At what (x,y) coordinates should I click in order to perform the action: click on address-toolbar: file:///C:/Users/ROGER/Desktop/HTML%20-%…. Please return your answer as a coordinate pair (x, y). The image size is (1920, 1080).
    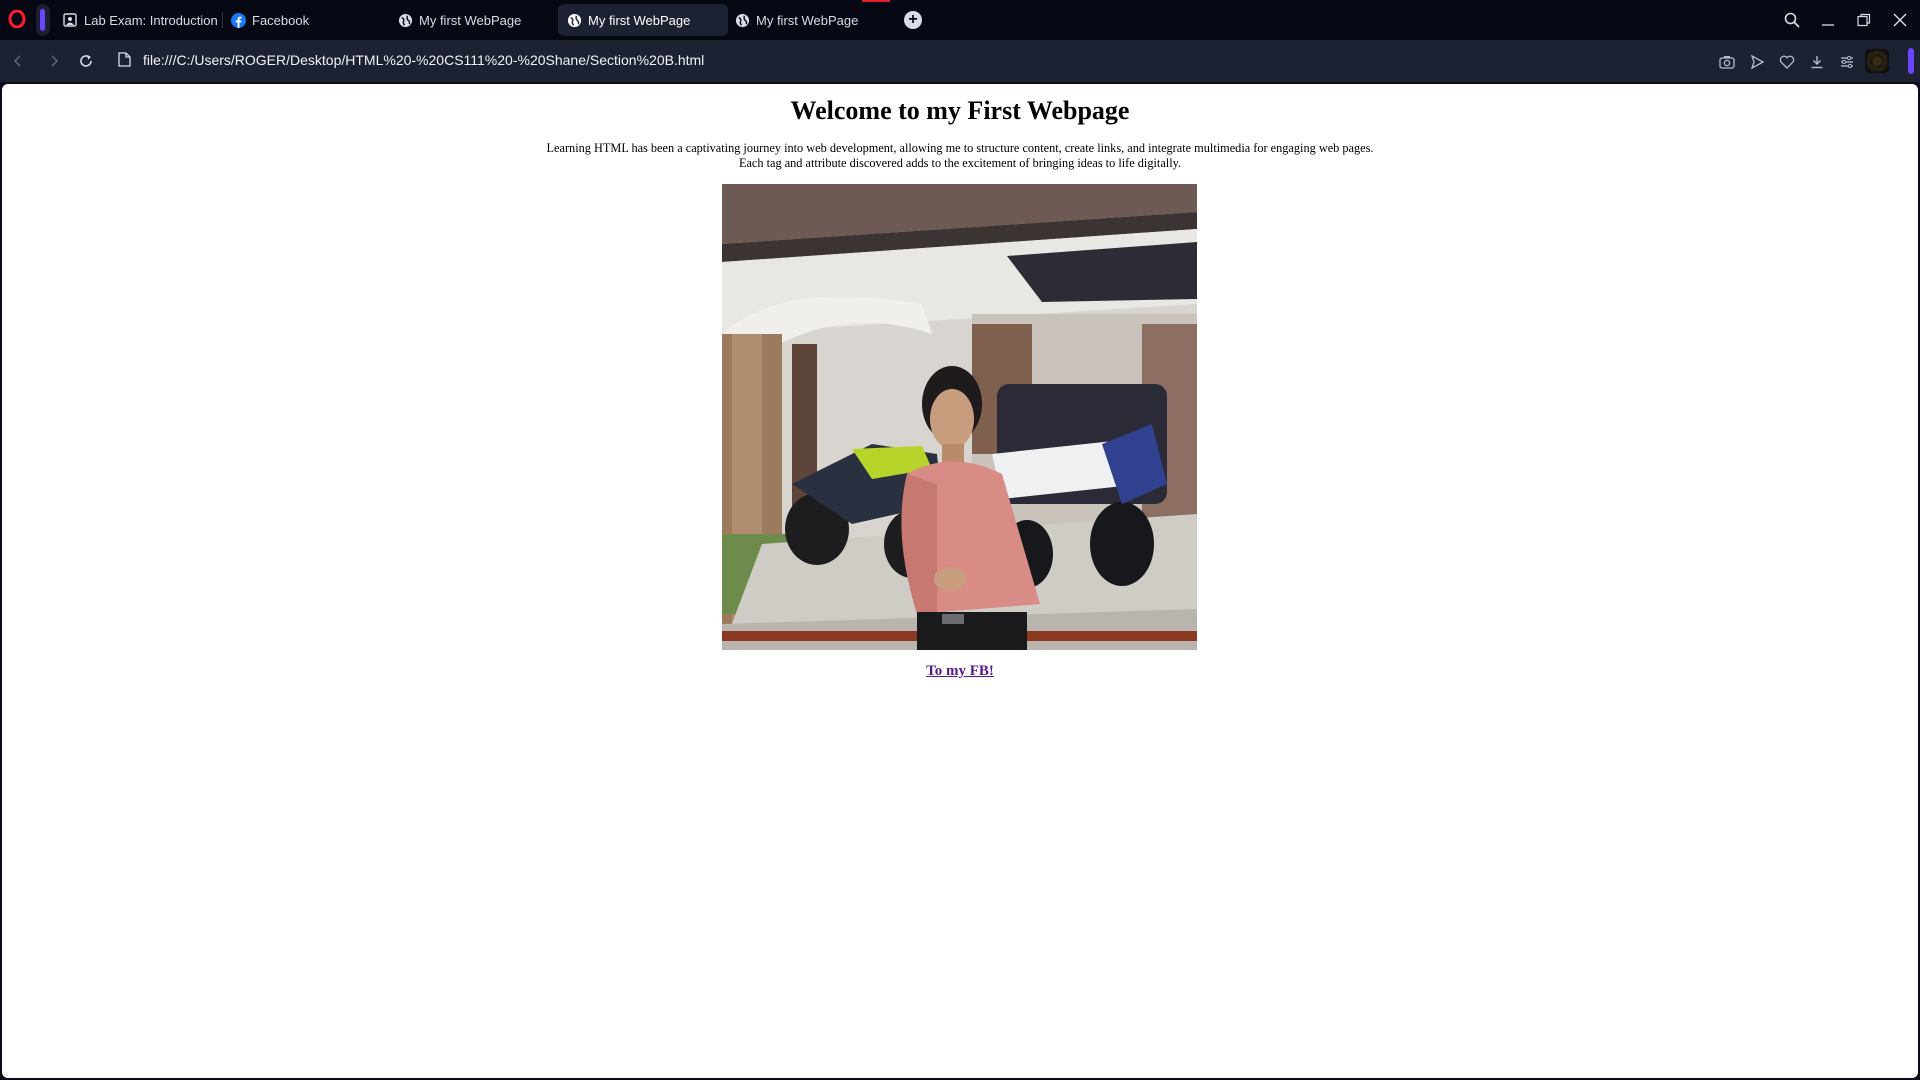
    Looking at the image, I should click on (960, 61).